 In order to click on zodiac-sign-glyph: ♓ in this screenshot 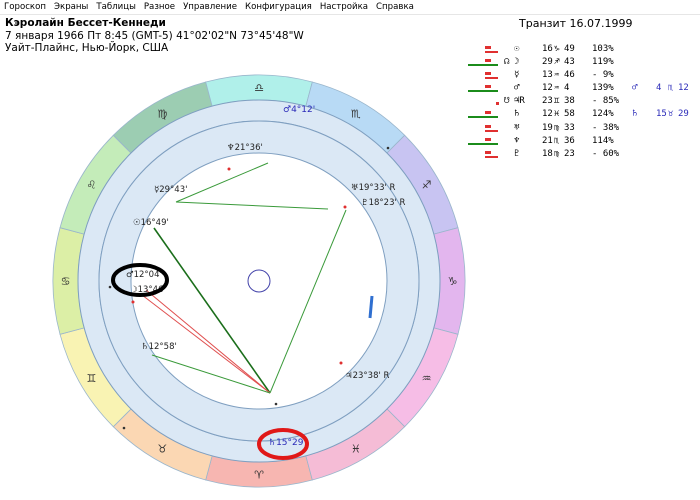, I will do `click(356, 449)`.